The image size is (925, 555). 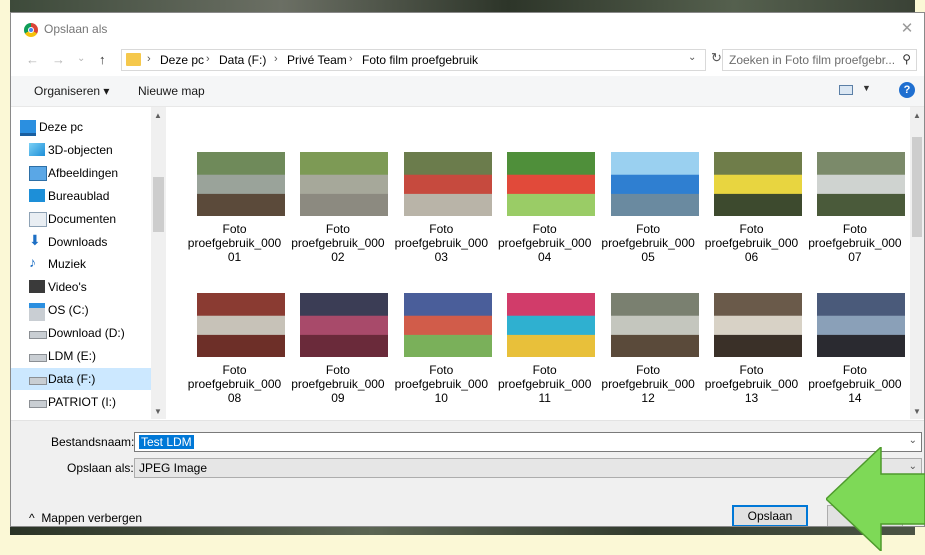 I want to click on file-tile: Foto proefgebruik_000 13, so click(x=751, y=358).